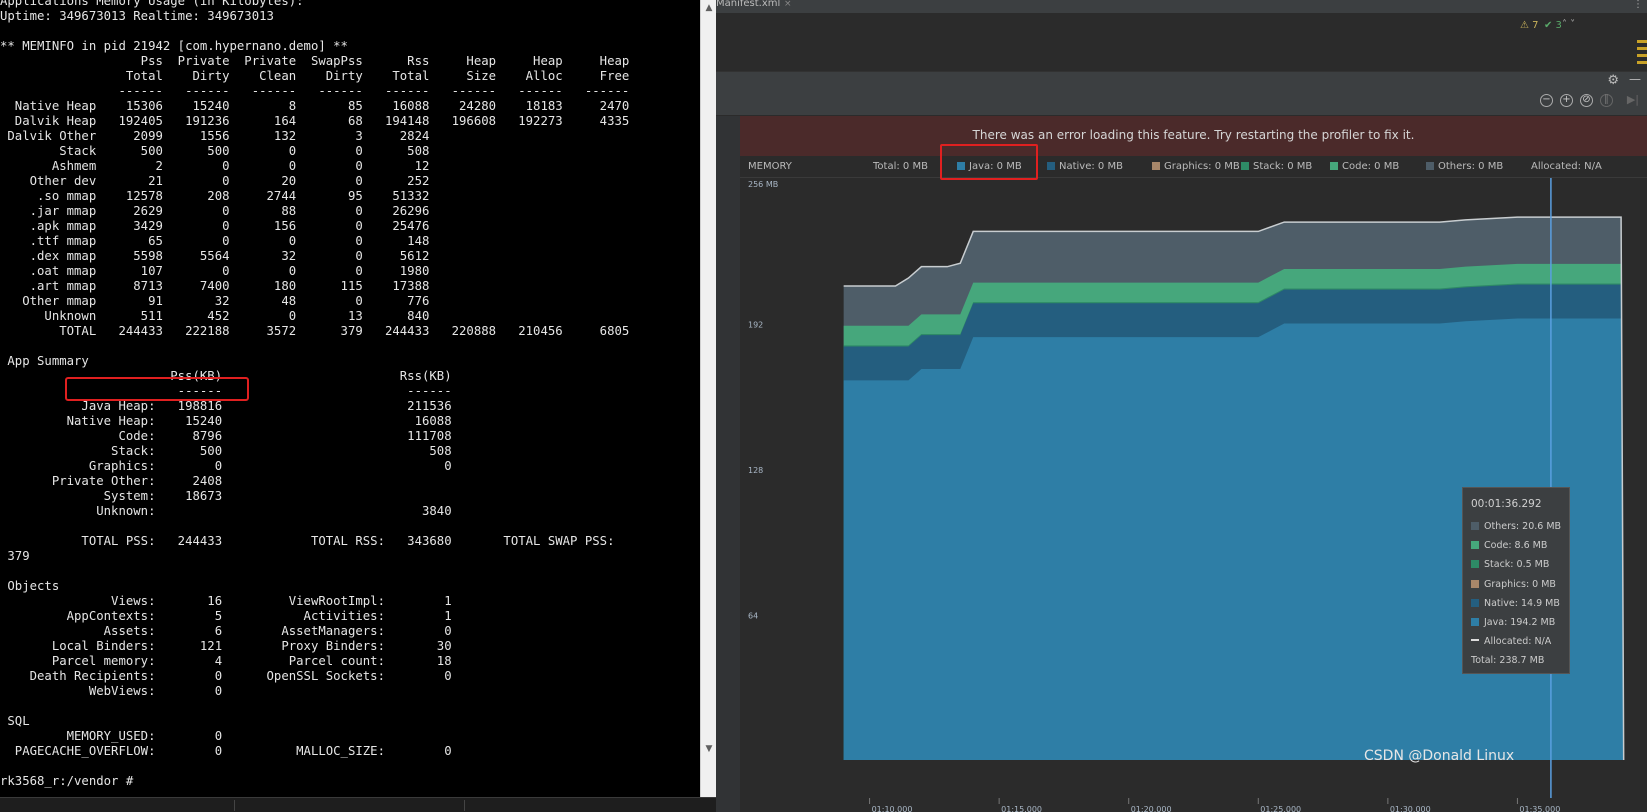  Describe the element at coordinates (1566, 100) in the screenshot. I see `zoom-in-icon: +` at that location.